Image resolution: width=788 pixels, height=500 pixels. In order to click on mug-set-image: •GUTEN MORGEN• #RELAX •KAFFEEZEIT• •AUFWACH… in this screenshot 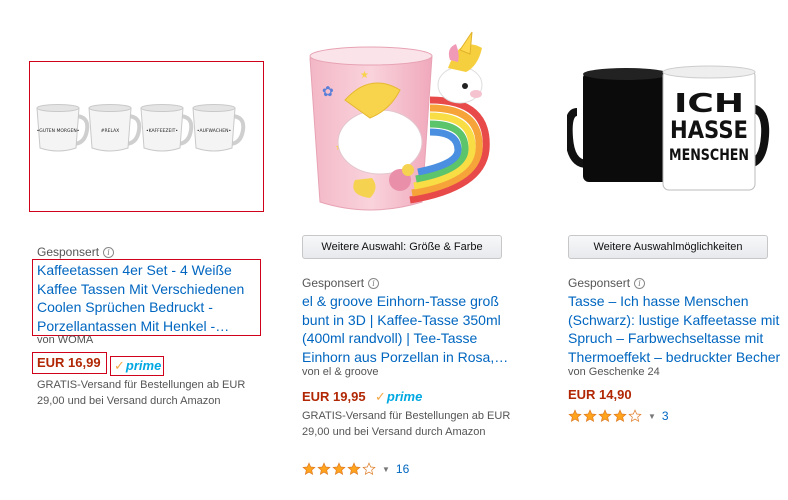, I will do `click(146, 136)`.